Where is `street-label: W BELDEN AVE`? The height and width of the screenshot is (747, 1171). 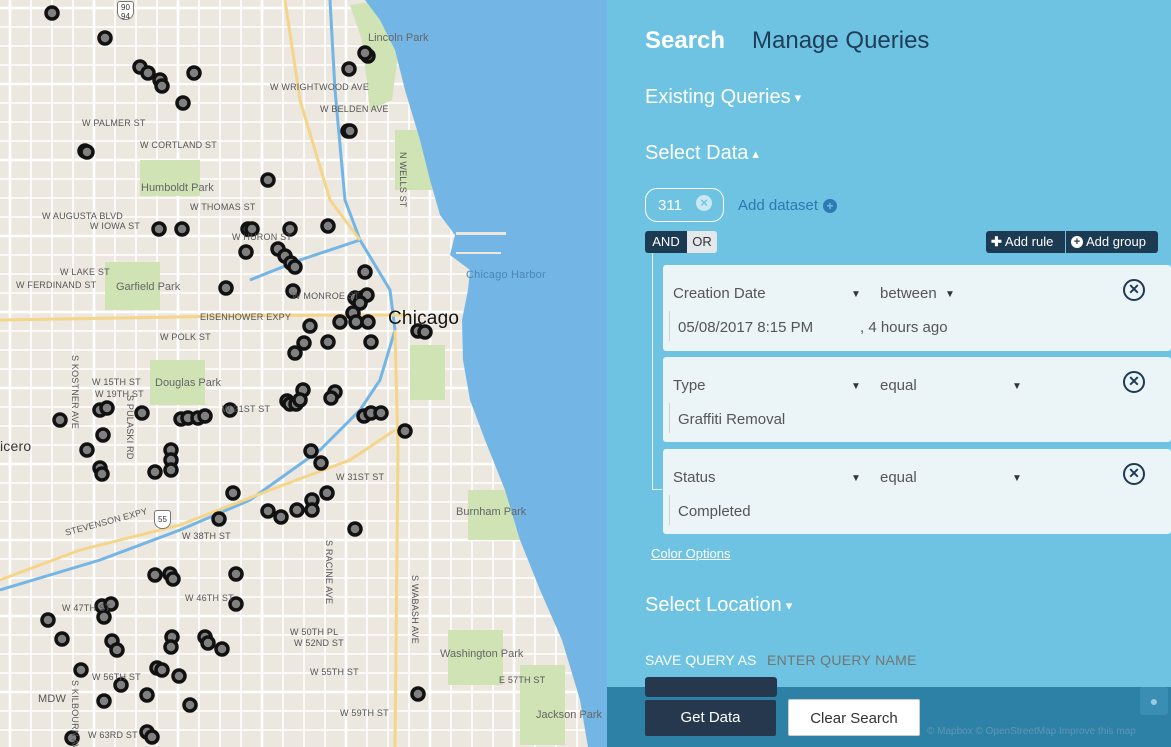 street-label: W BELDEN AVE is located at coordinates (354, 109).